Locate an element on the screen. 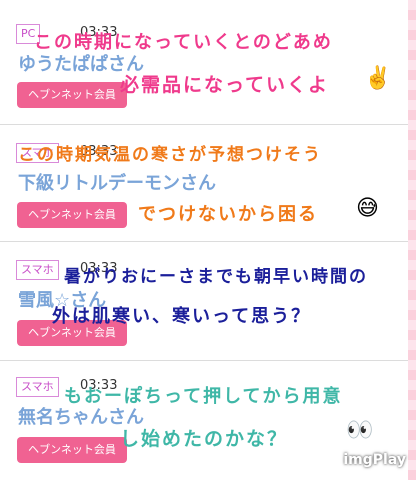  caption-overlay: 外は肌寒い、寒いって思う？ is located at coordinates (182, 316).